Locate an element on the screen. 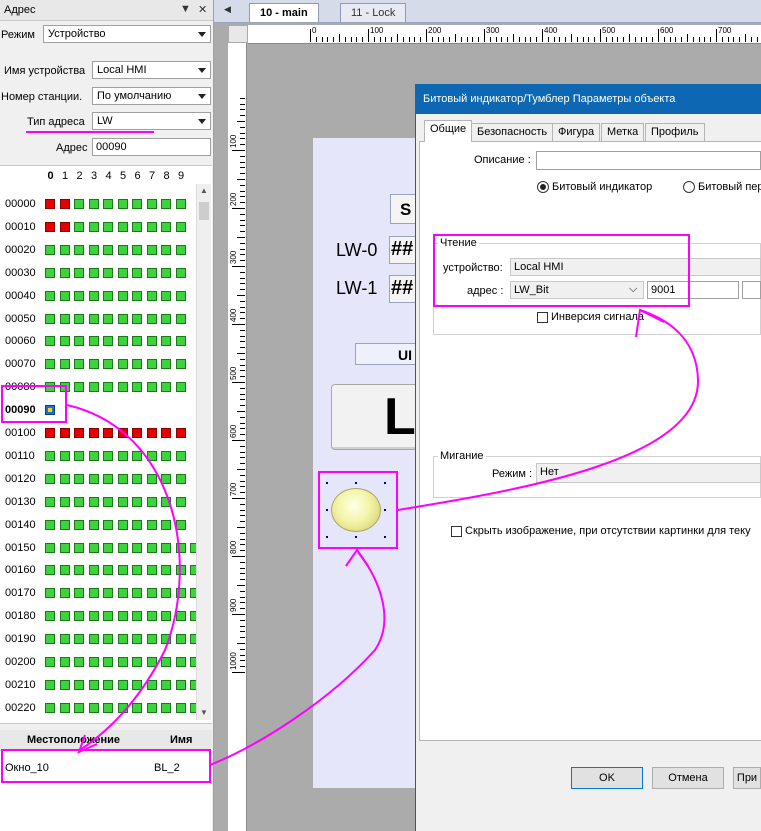 Image resolution: width=761 pixels, height=831 pixels. tab-profile: Профиль is located at coordinates (675, 132).